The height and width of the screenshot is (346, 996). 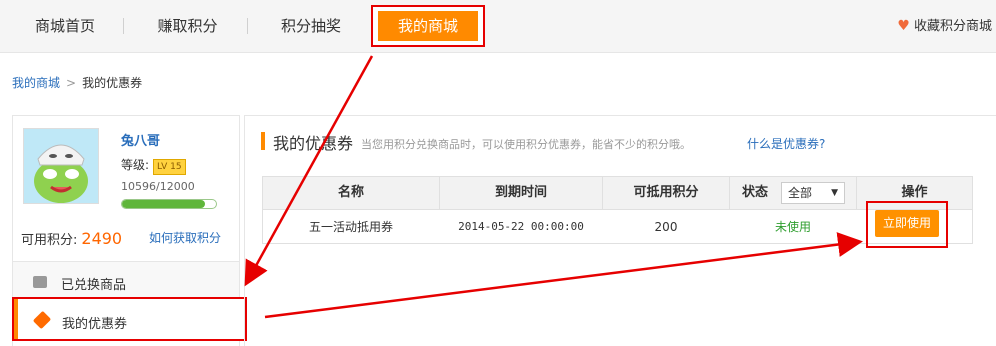 What do you see at coordinates (526, 144) in the screenshot?
I see `page-description: 当您用积分兑换商品时，可以使用积分优惠券，能省不少的积分哦。` at bounding box center [526, 144].